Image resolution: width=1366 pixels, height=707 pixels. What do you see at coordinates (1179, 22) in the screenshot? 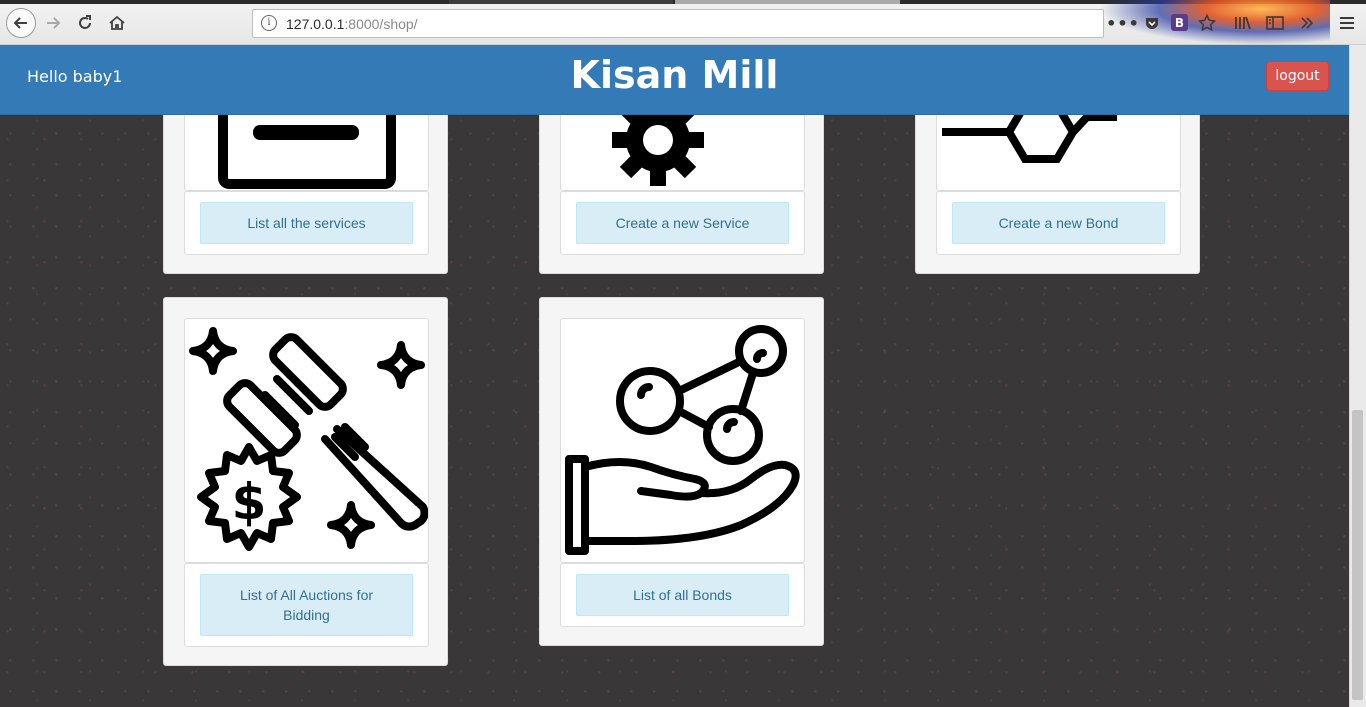
I see `extension-b-icon: B` at bounding box center [1179, 22].